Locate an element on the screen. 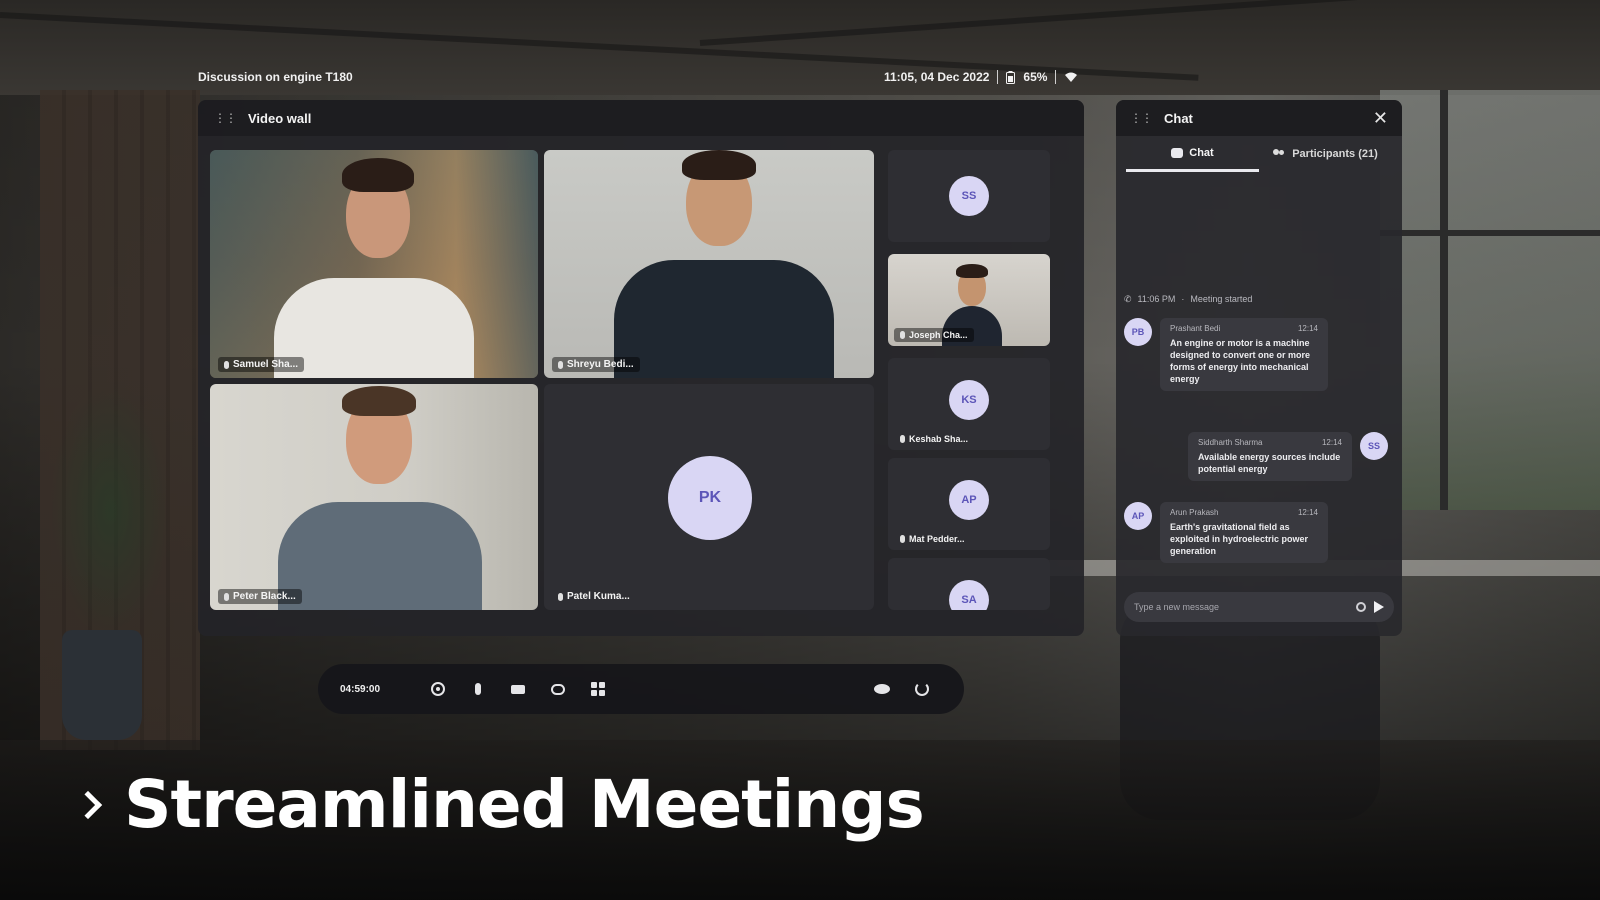  message-author: Siddharth Sharma is located at coordinates (1230, 442).